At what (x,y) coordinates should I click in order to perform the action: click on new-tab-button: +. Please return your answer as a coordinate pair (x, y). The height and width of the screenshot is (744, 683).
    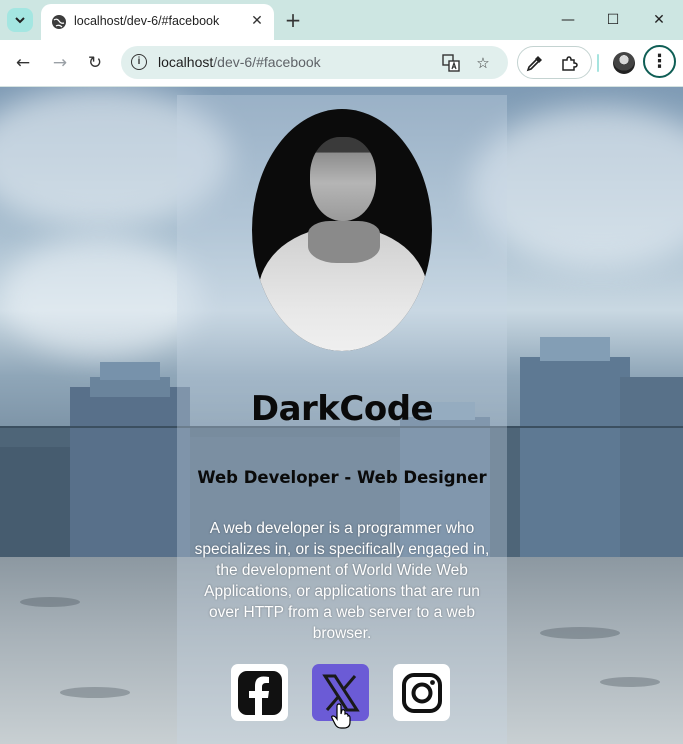
    Looking at the image, I should click on (293, 20).